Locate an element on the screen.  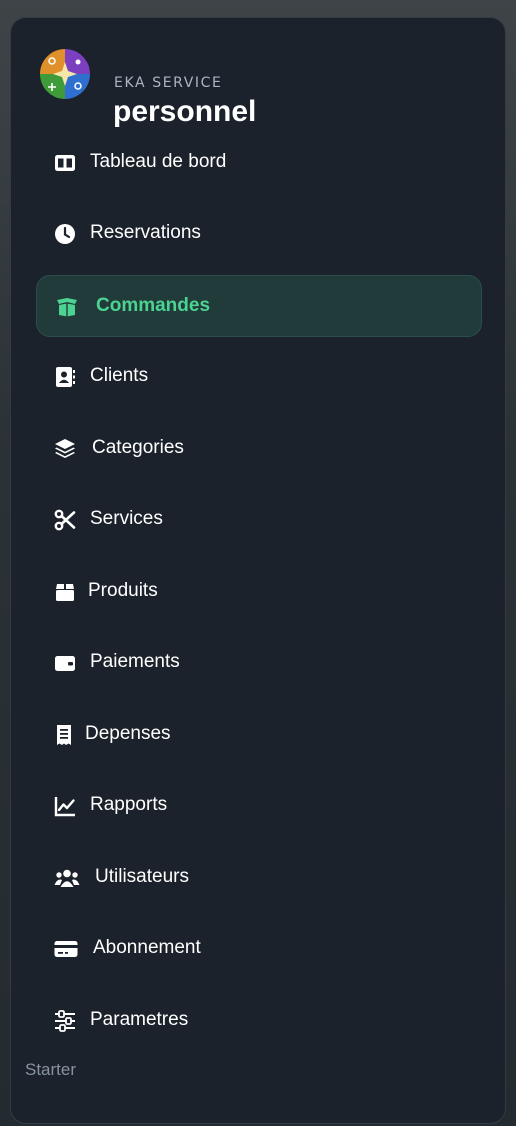
nav-label: Utilisateurs is located at coordinates (142, 876).